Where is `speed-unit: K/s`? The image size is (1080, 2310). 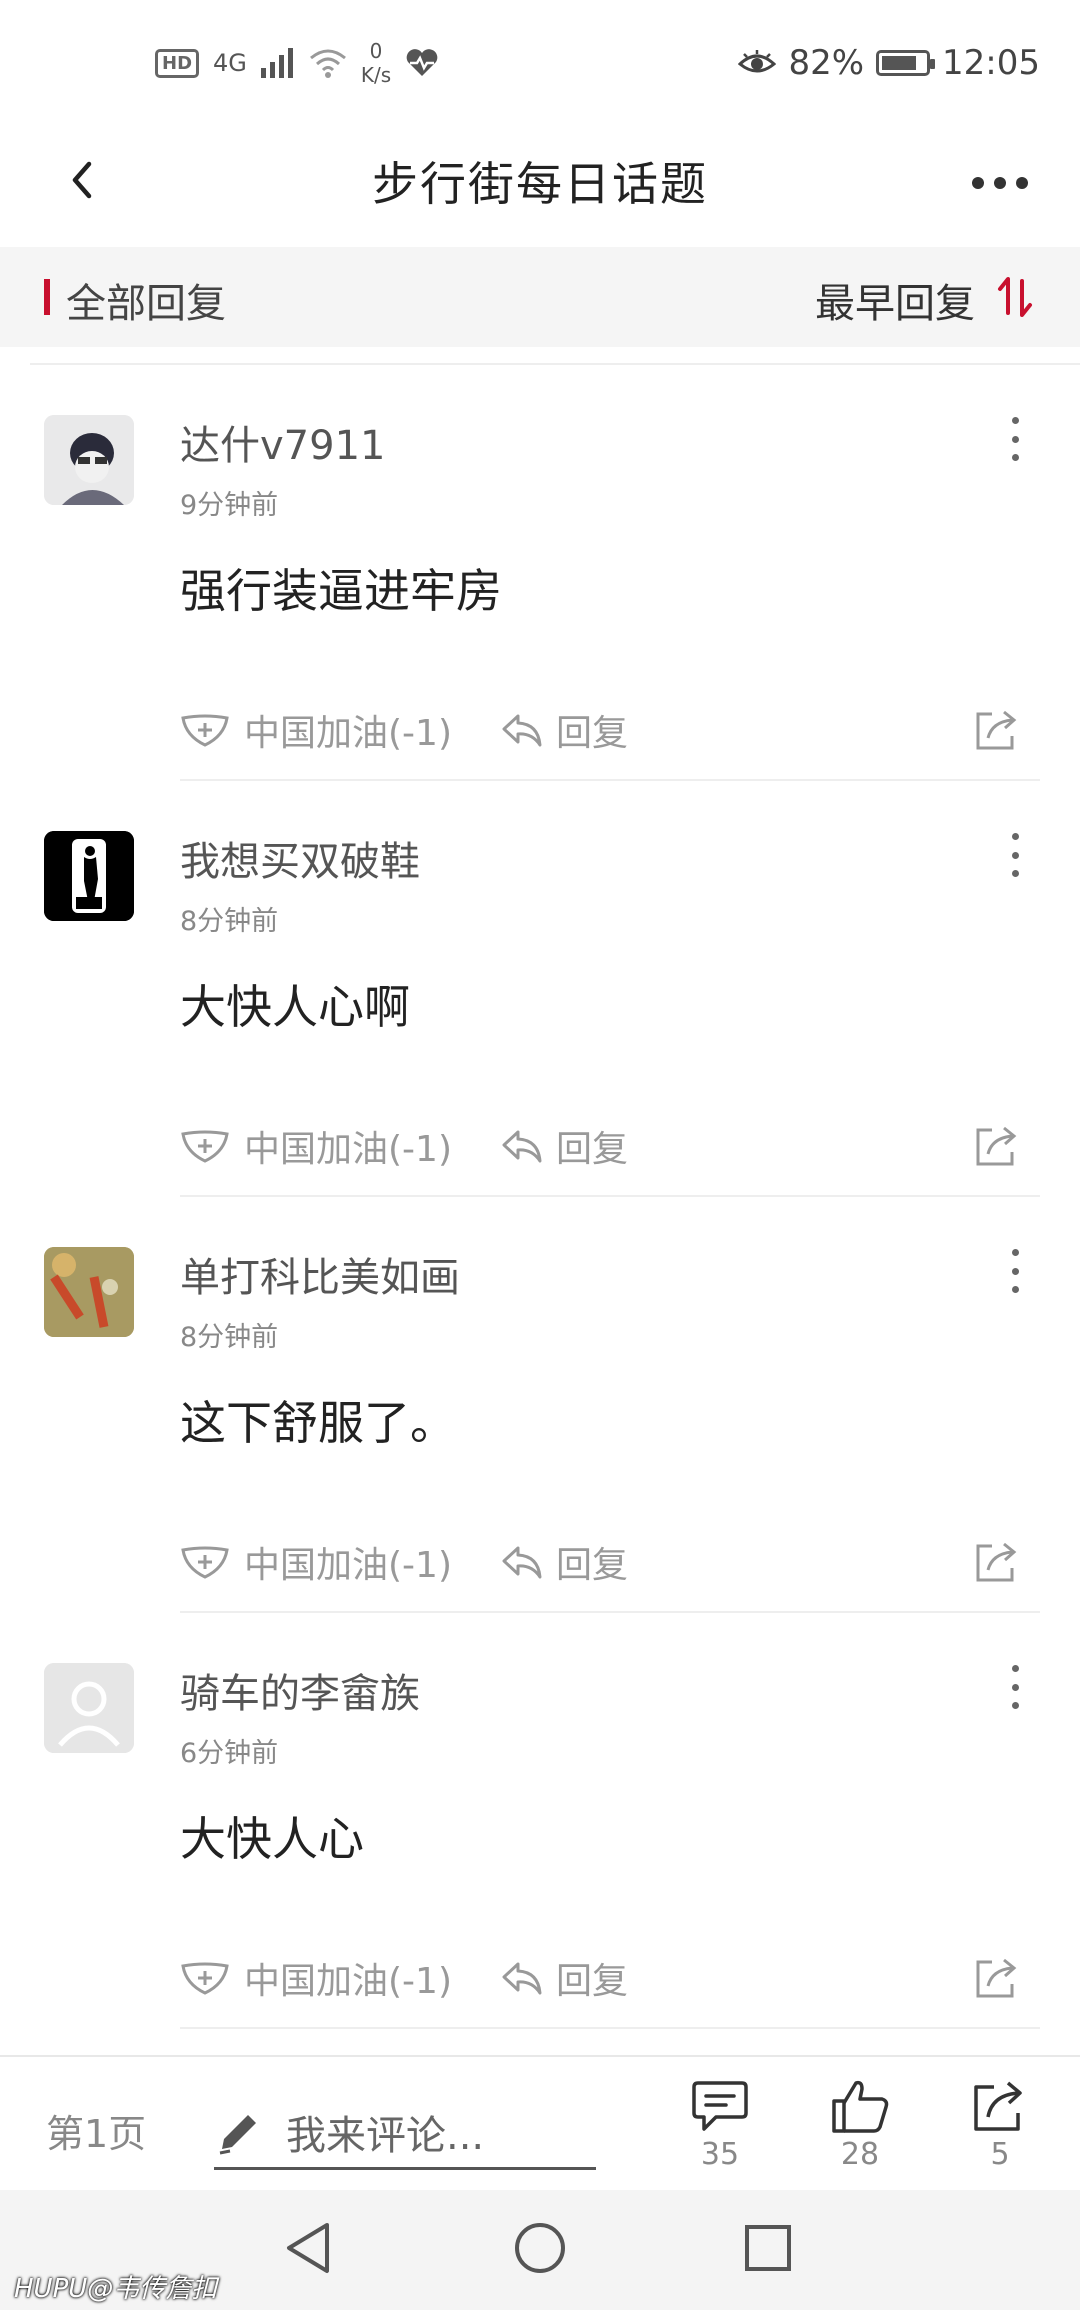
speed-unit: K/s is located at coordinates (376, 75).